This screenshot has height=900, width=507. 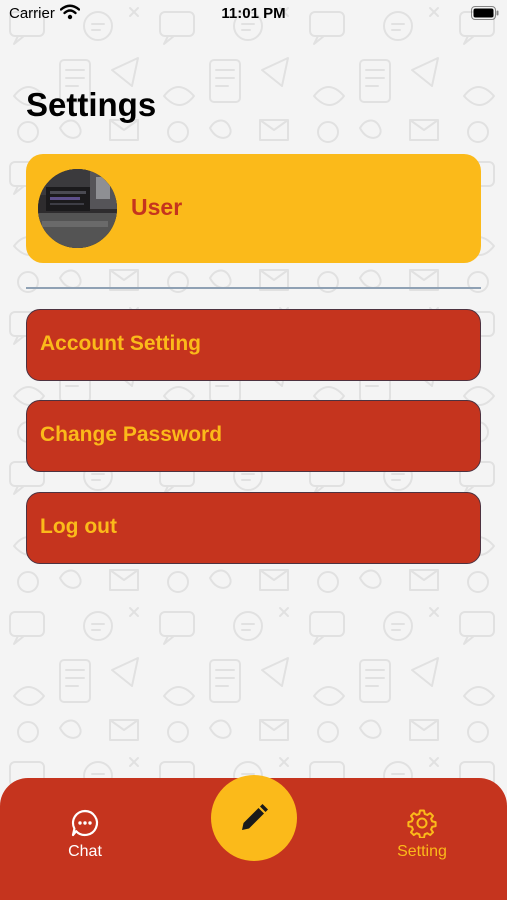 I want to click on log-out-button: Log out, so click(x=253, y=528).